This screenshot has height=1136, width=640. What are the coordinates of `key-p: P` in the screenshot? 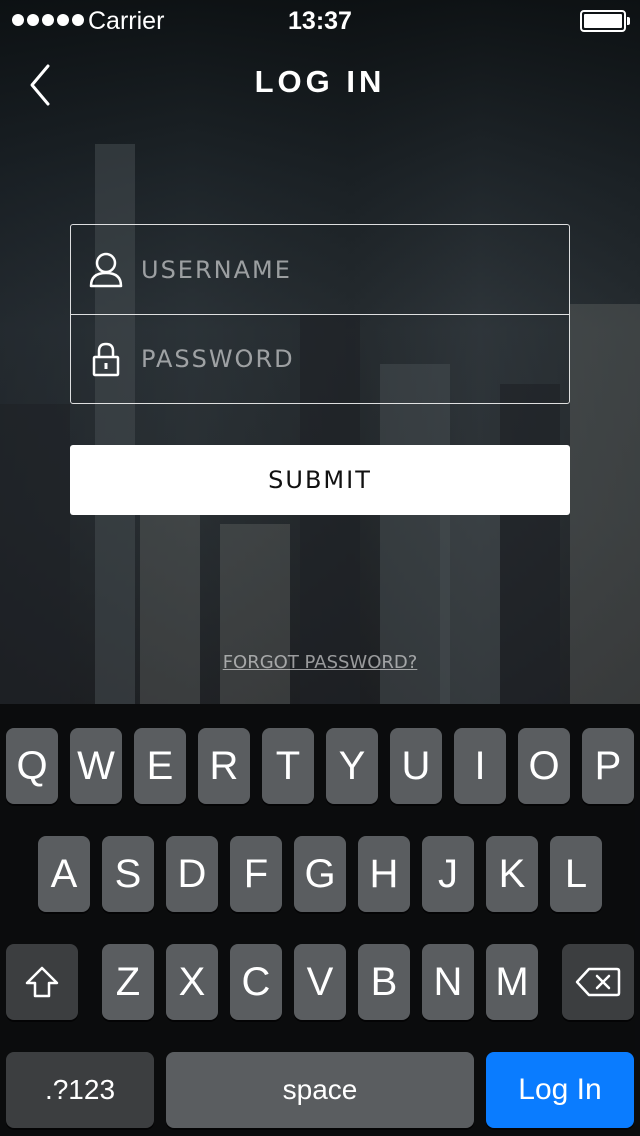 It's located at (608, 766).